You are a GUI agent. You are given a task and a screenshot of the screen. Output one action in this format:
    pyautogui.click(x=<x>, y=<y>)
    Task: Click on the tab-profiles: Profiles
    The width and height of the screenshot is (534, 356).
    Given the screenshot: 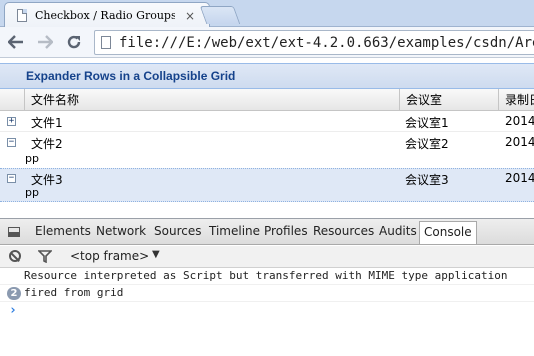 What is the action you would take?
    pyautogui.click(x=286, y=231)
    